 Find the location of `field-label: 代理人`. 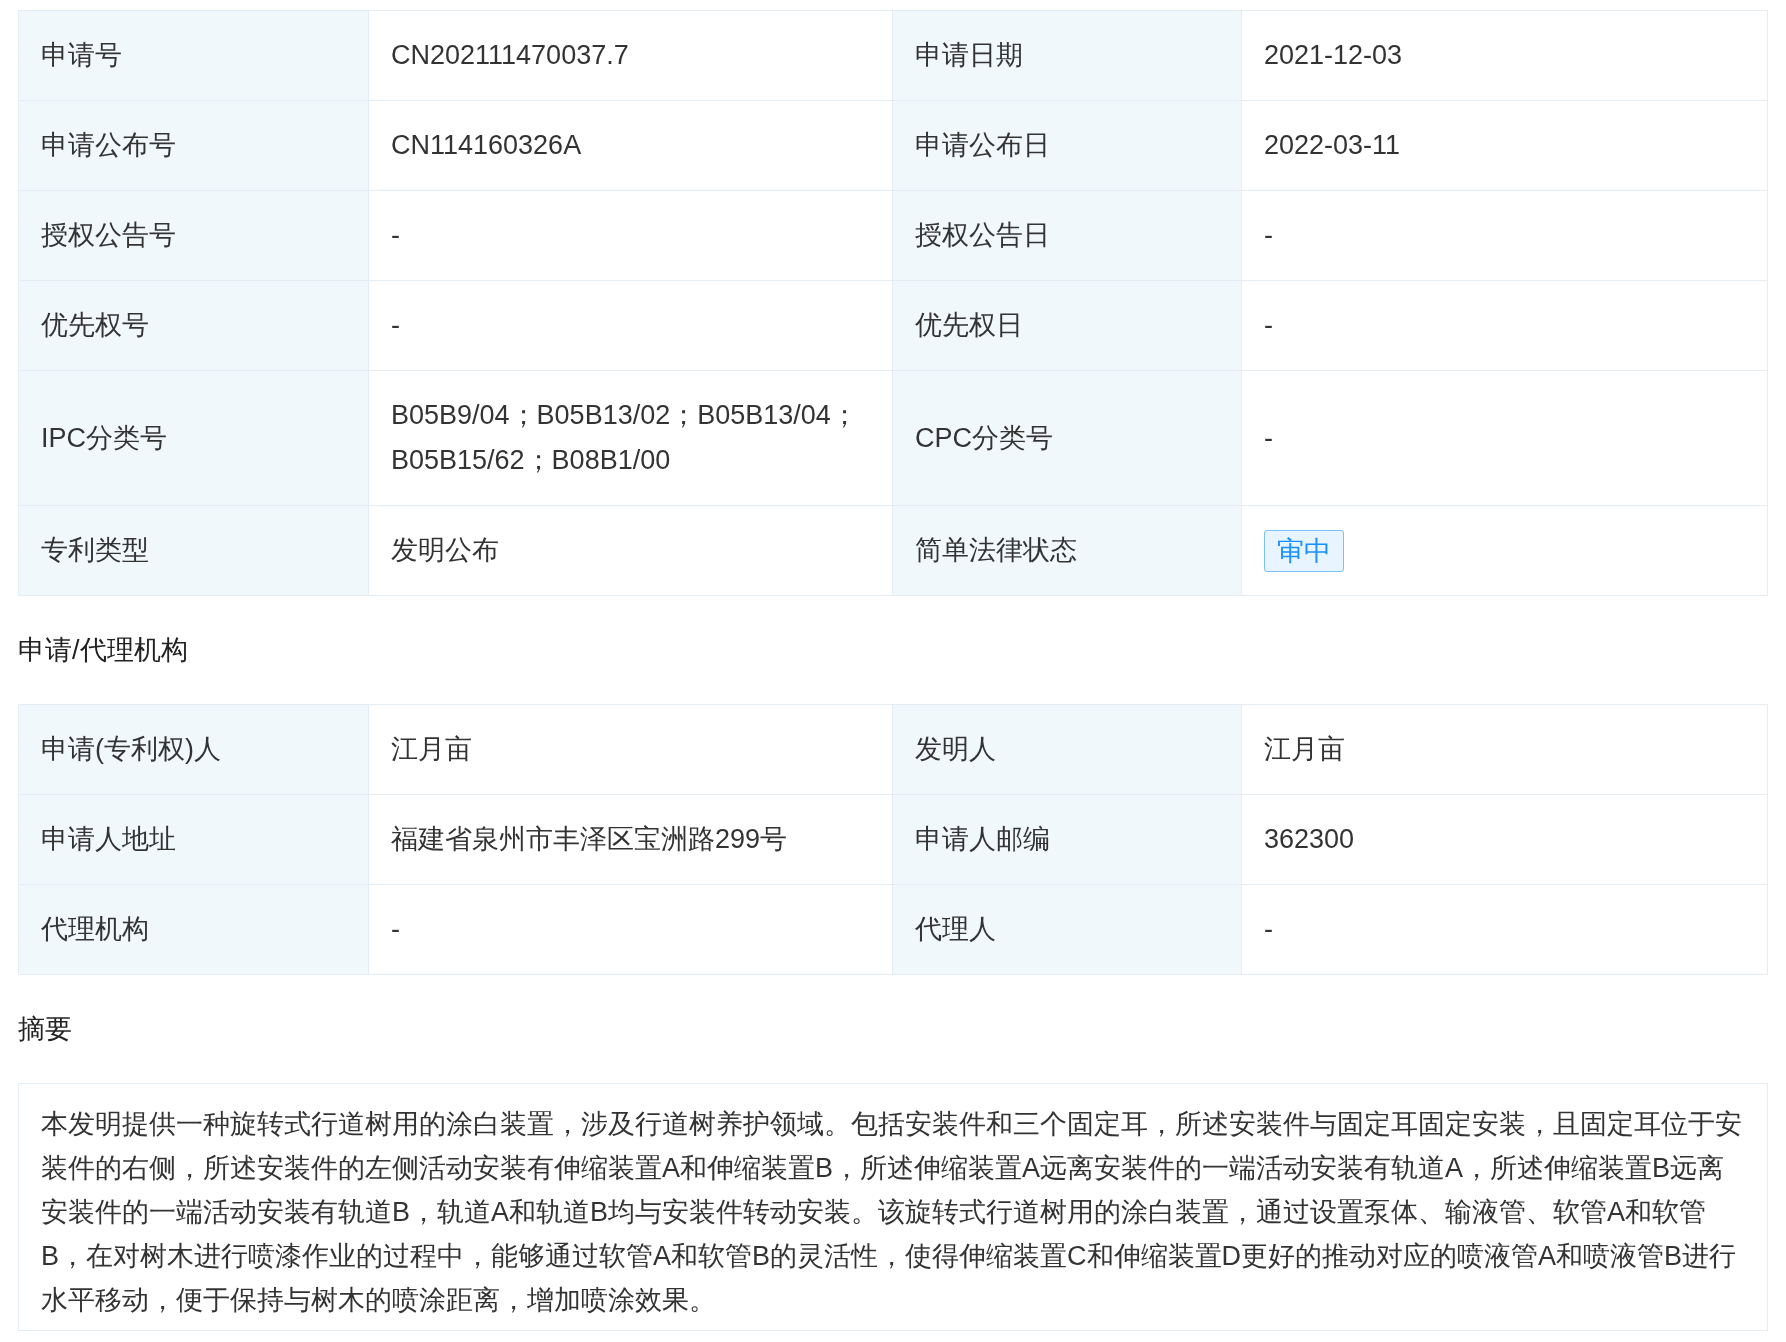

field-label: 代理人 is located at coordinates (1067, 930).